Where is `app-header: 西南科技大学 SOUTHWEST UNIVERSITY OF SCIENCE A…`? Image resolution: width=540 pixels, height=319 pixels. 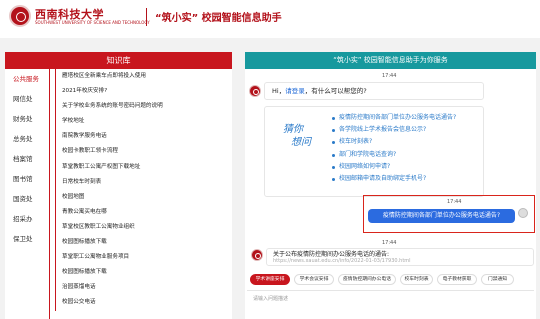
app-header: 西南科技大学 SOUTHWEST UNIVERSITY OF SCIENCE A… is located at coordinates (270, 19).